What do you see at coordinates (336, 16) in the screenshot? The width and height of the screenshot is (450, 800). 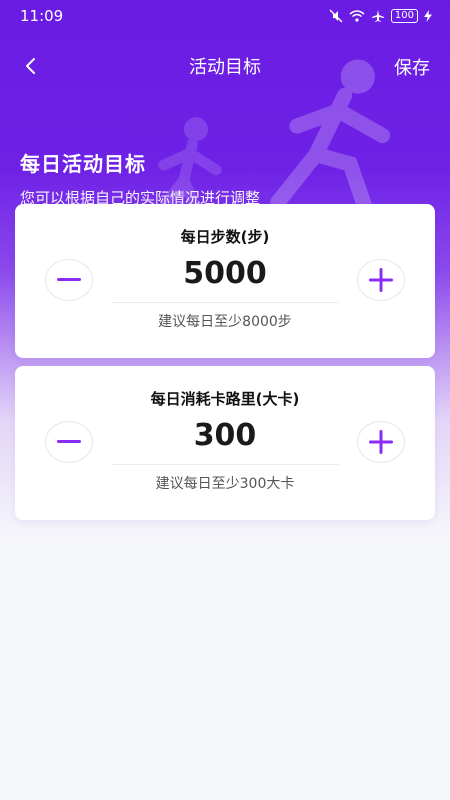 I see `mute-icon` at bounding box center [336, 16].